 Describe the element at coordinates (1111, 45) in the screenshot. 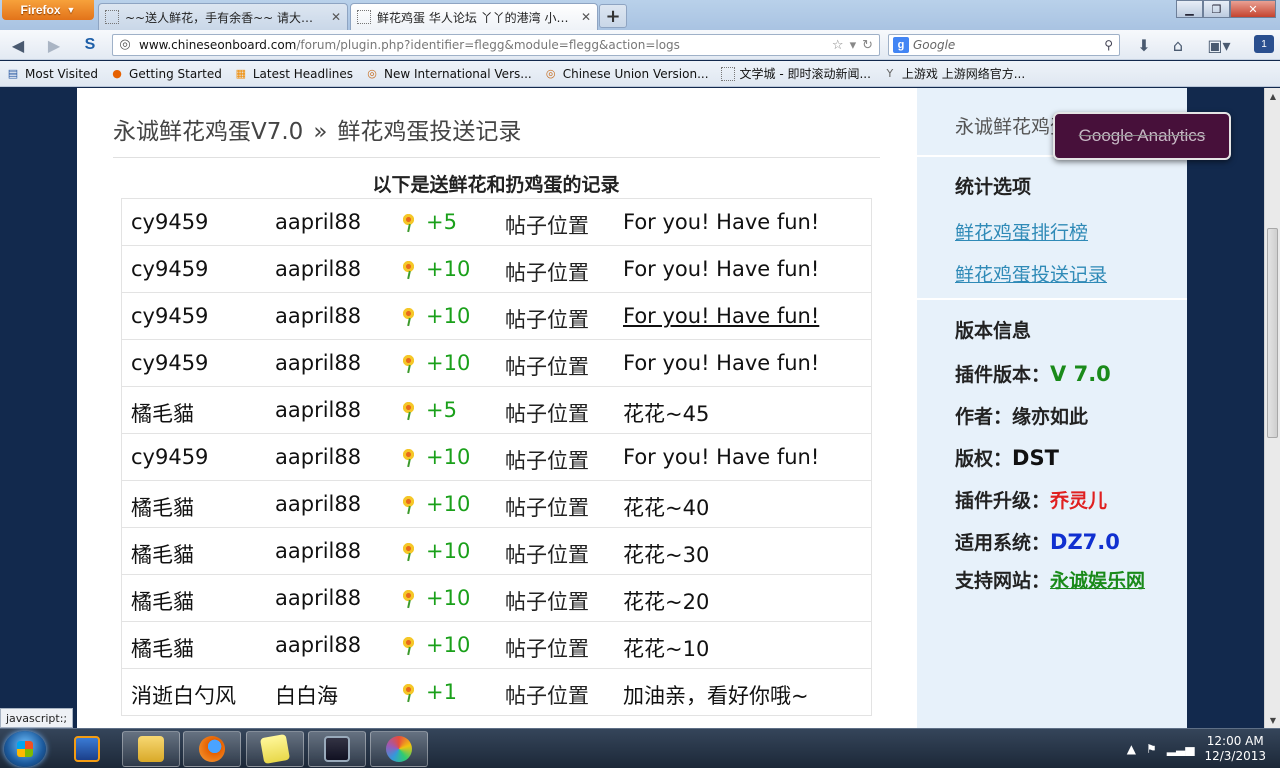

I see `search-icon: ⚲` at that location.